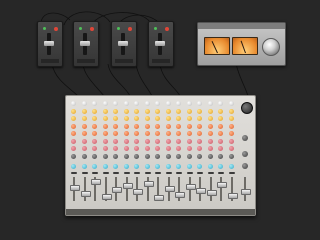  I want to click on vu-knob, so click(271, 47).